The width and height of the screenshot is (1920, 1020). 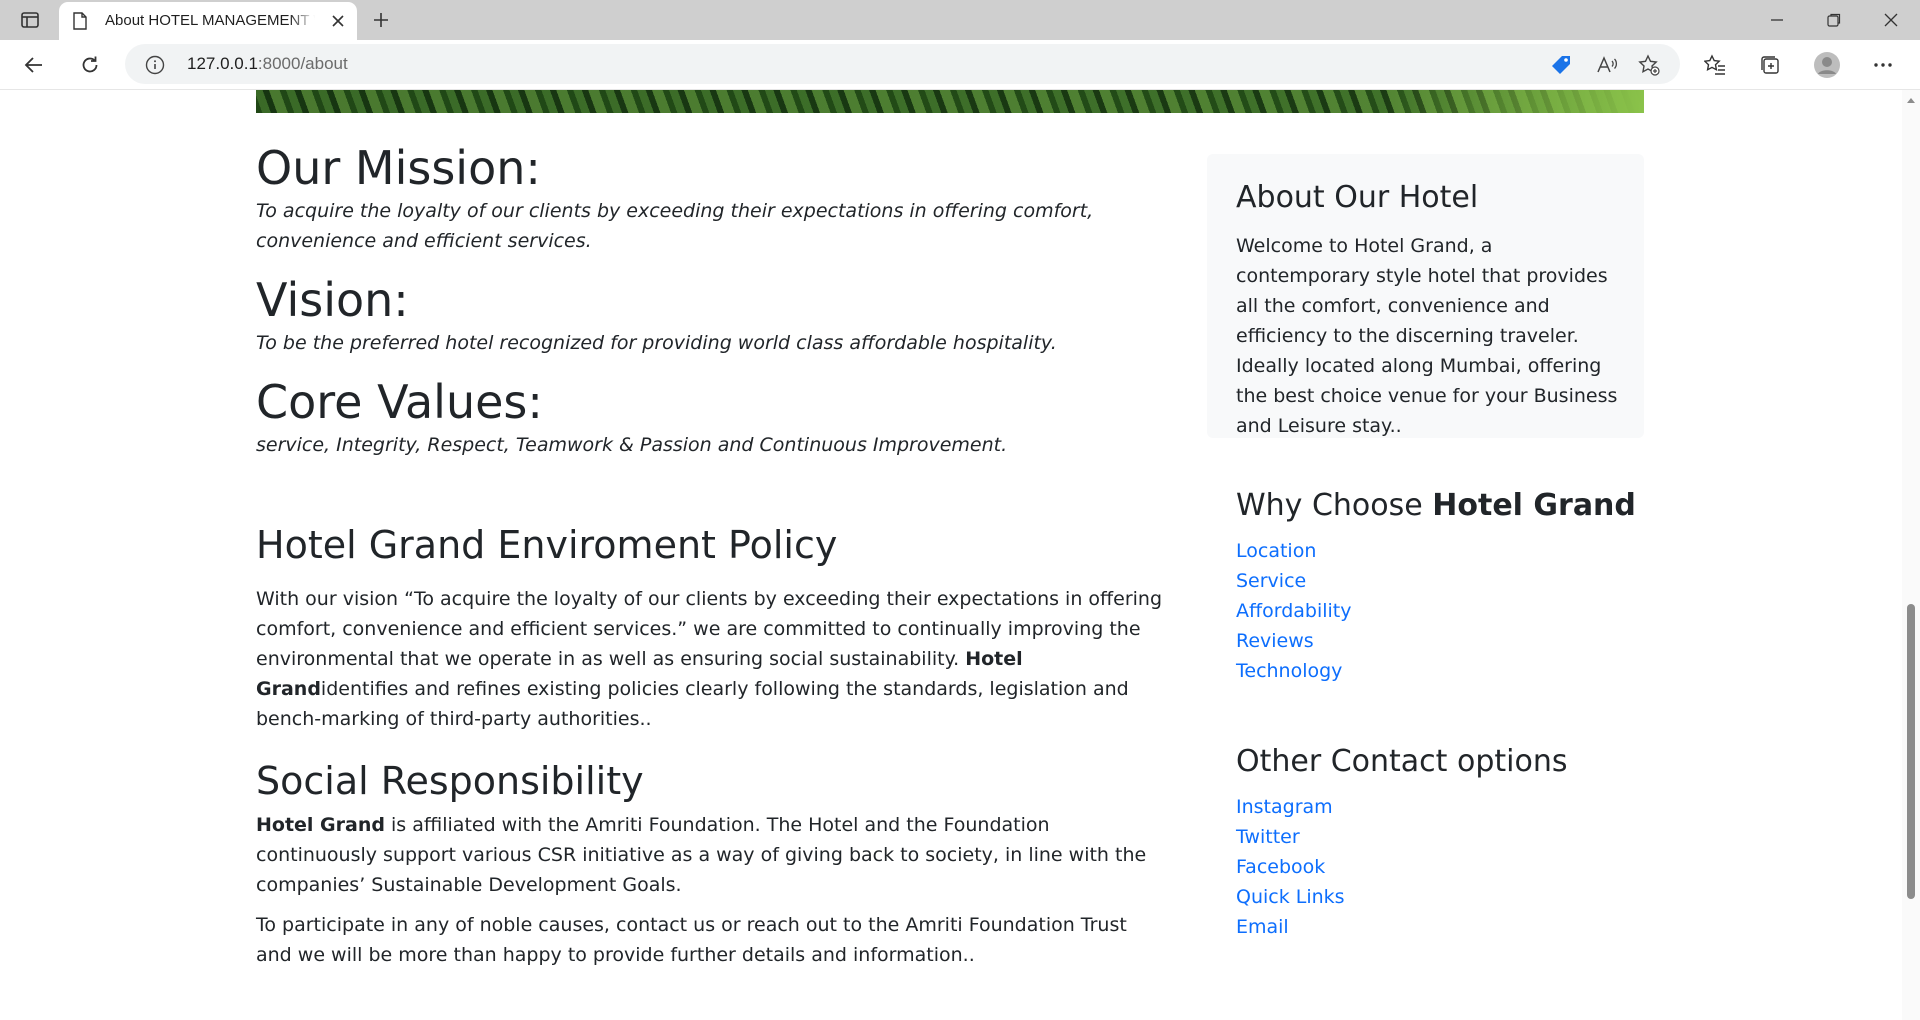 I want to click on back-icon, so click(x=34, y=65).